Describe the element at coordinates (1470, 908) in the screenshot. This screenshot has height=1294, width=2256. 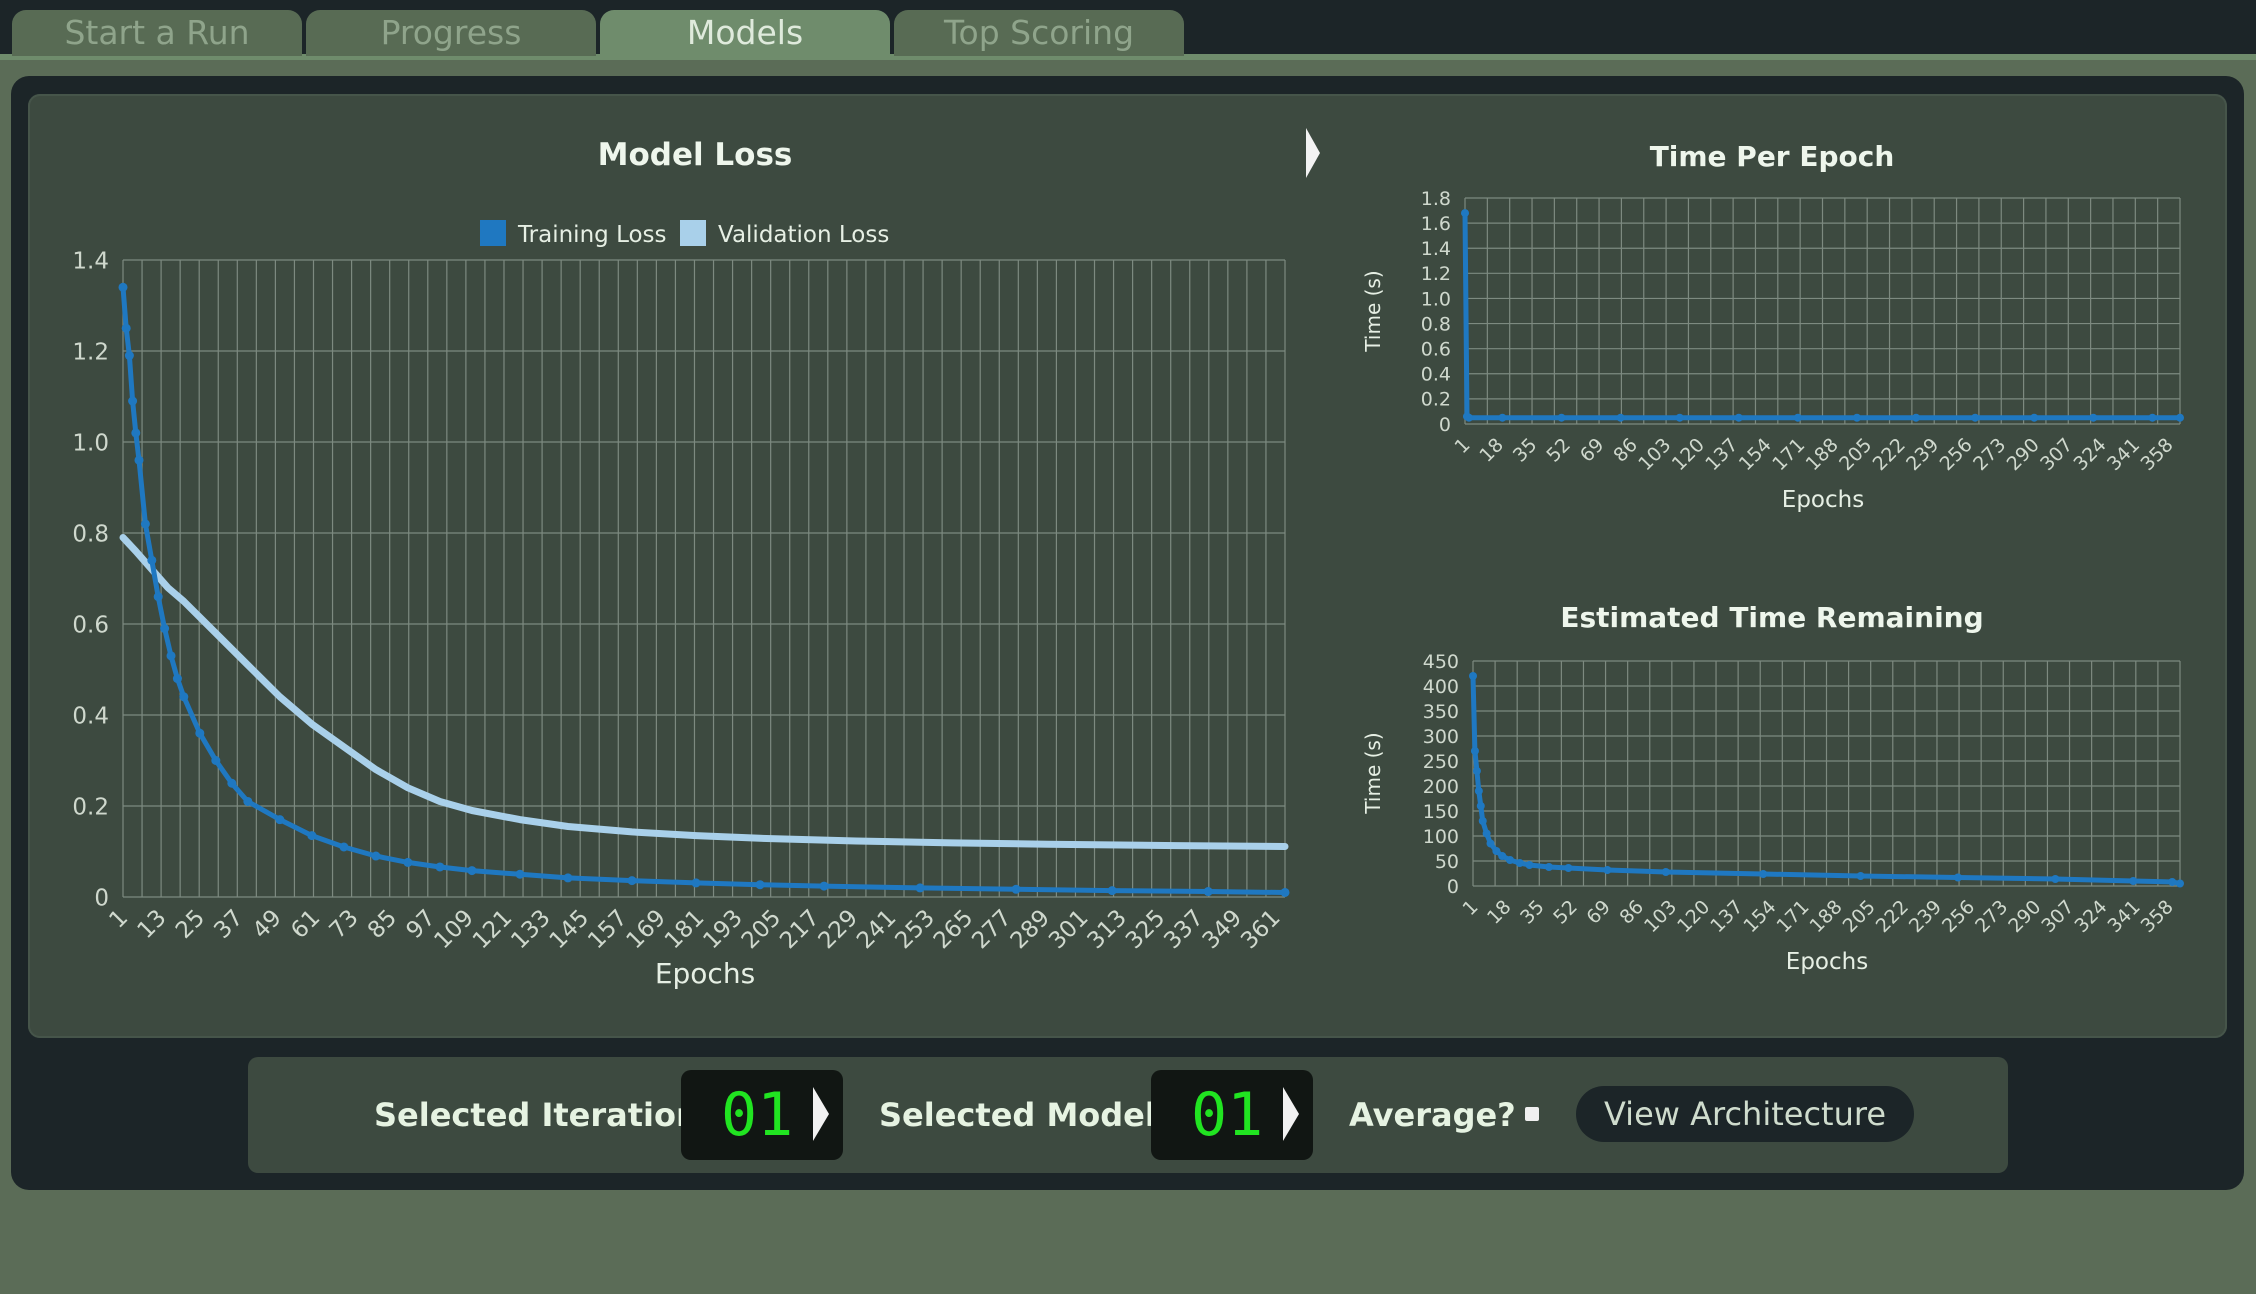
I see `chart3-x-tick-label: 1` at that location.